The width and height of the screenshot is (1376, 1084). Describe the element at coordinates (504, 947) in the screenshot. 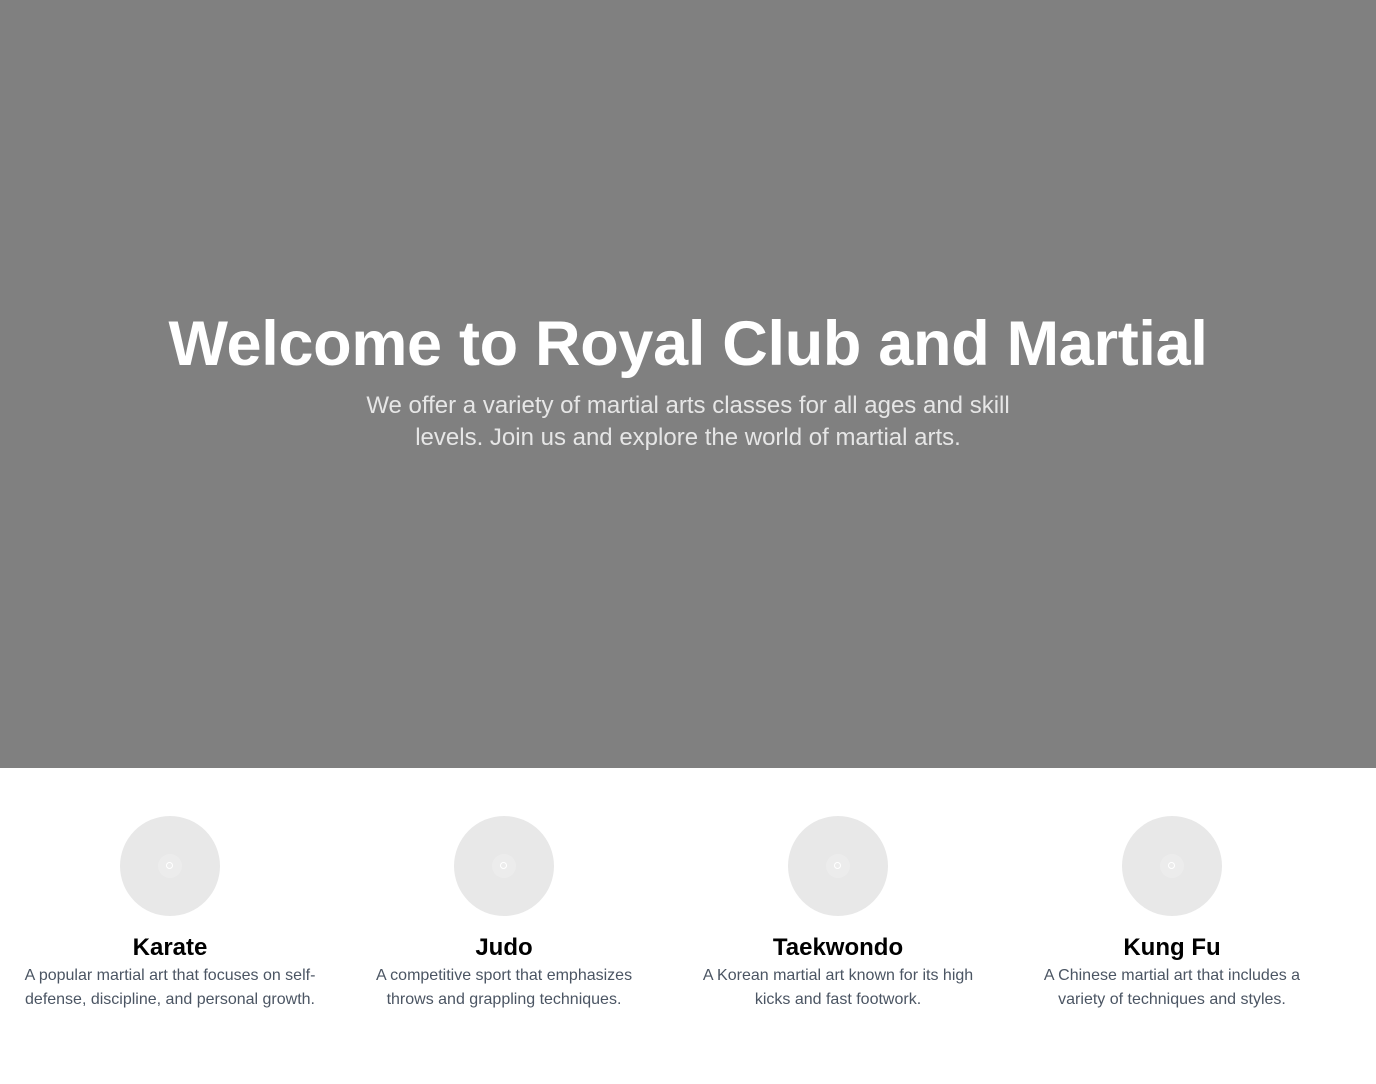

I see `feature-title: Judo` at that location.